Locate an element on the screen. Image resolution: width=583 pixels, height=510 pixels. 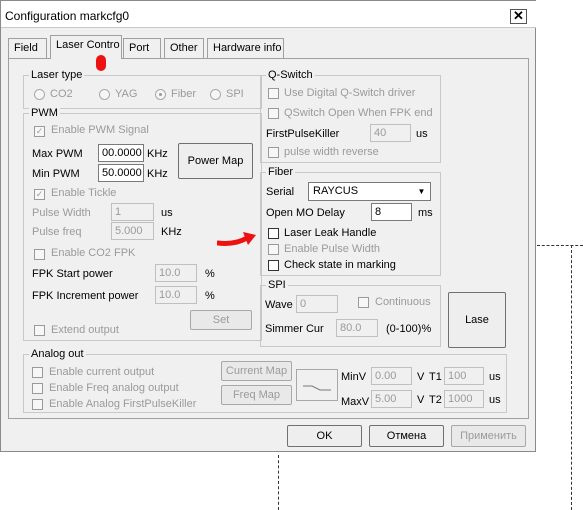
ramp-waveform-icon is located at coordinates (317, 385).